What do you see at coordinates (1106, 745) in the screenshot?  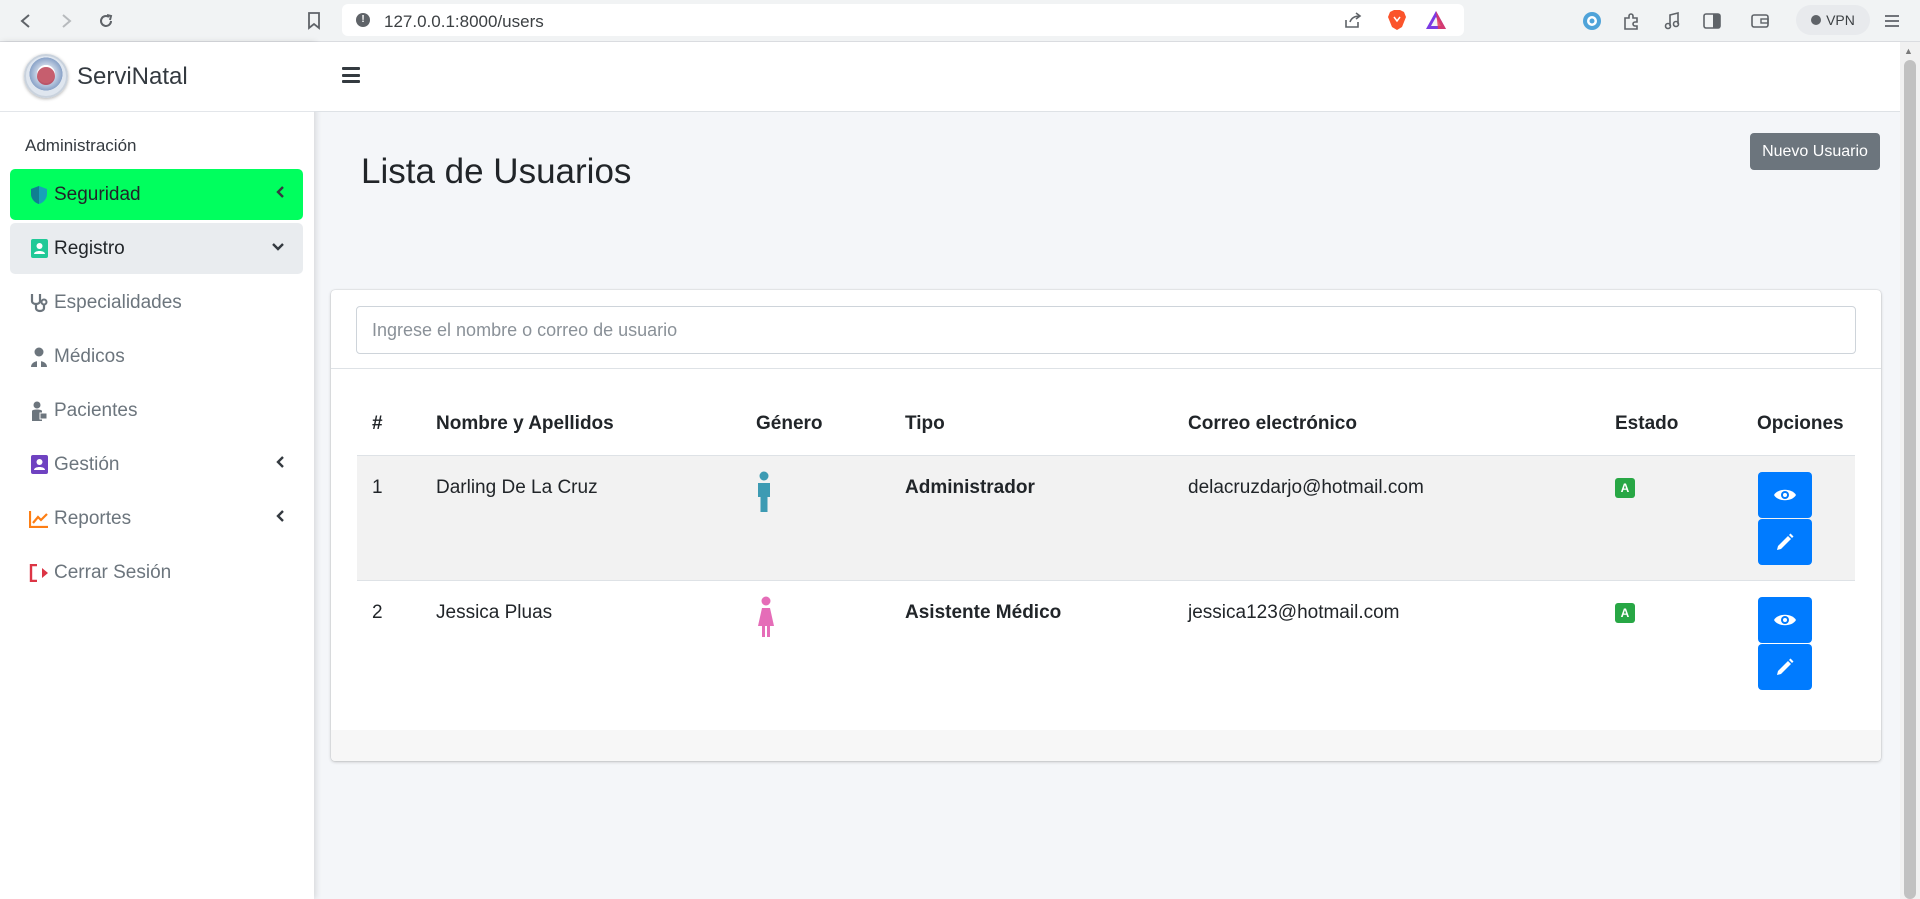 I see `card-footer` at bounding box center [1106, 745].